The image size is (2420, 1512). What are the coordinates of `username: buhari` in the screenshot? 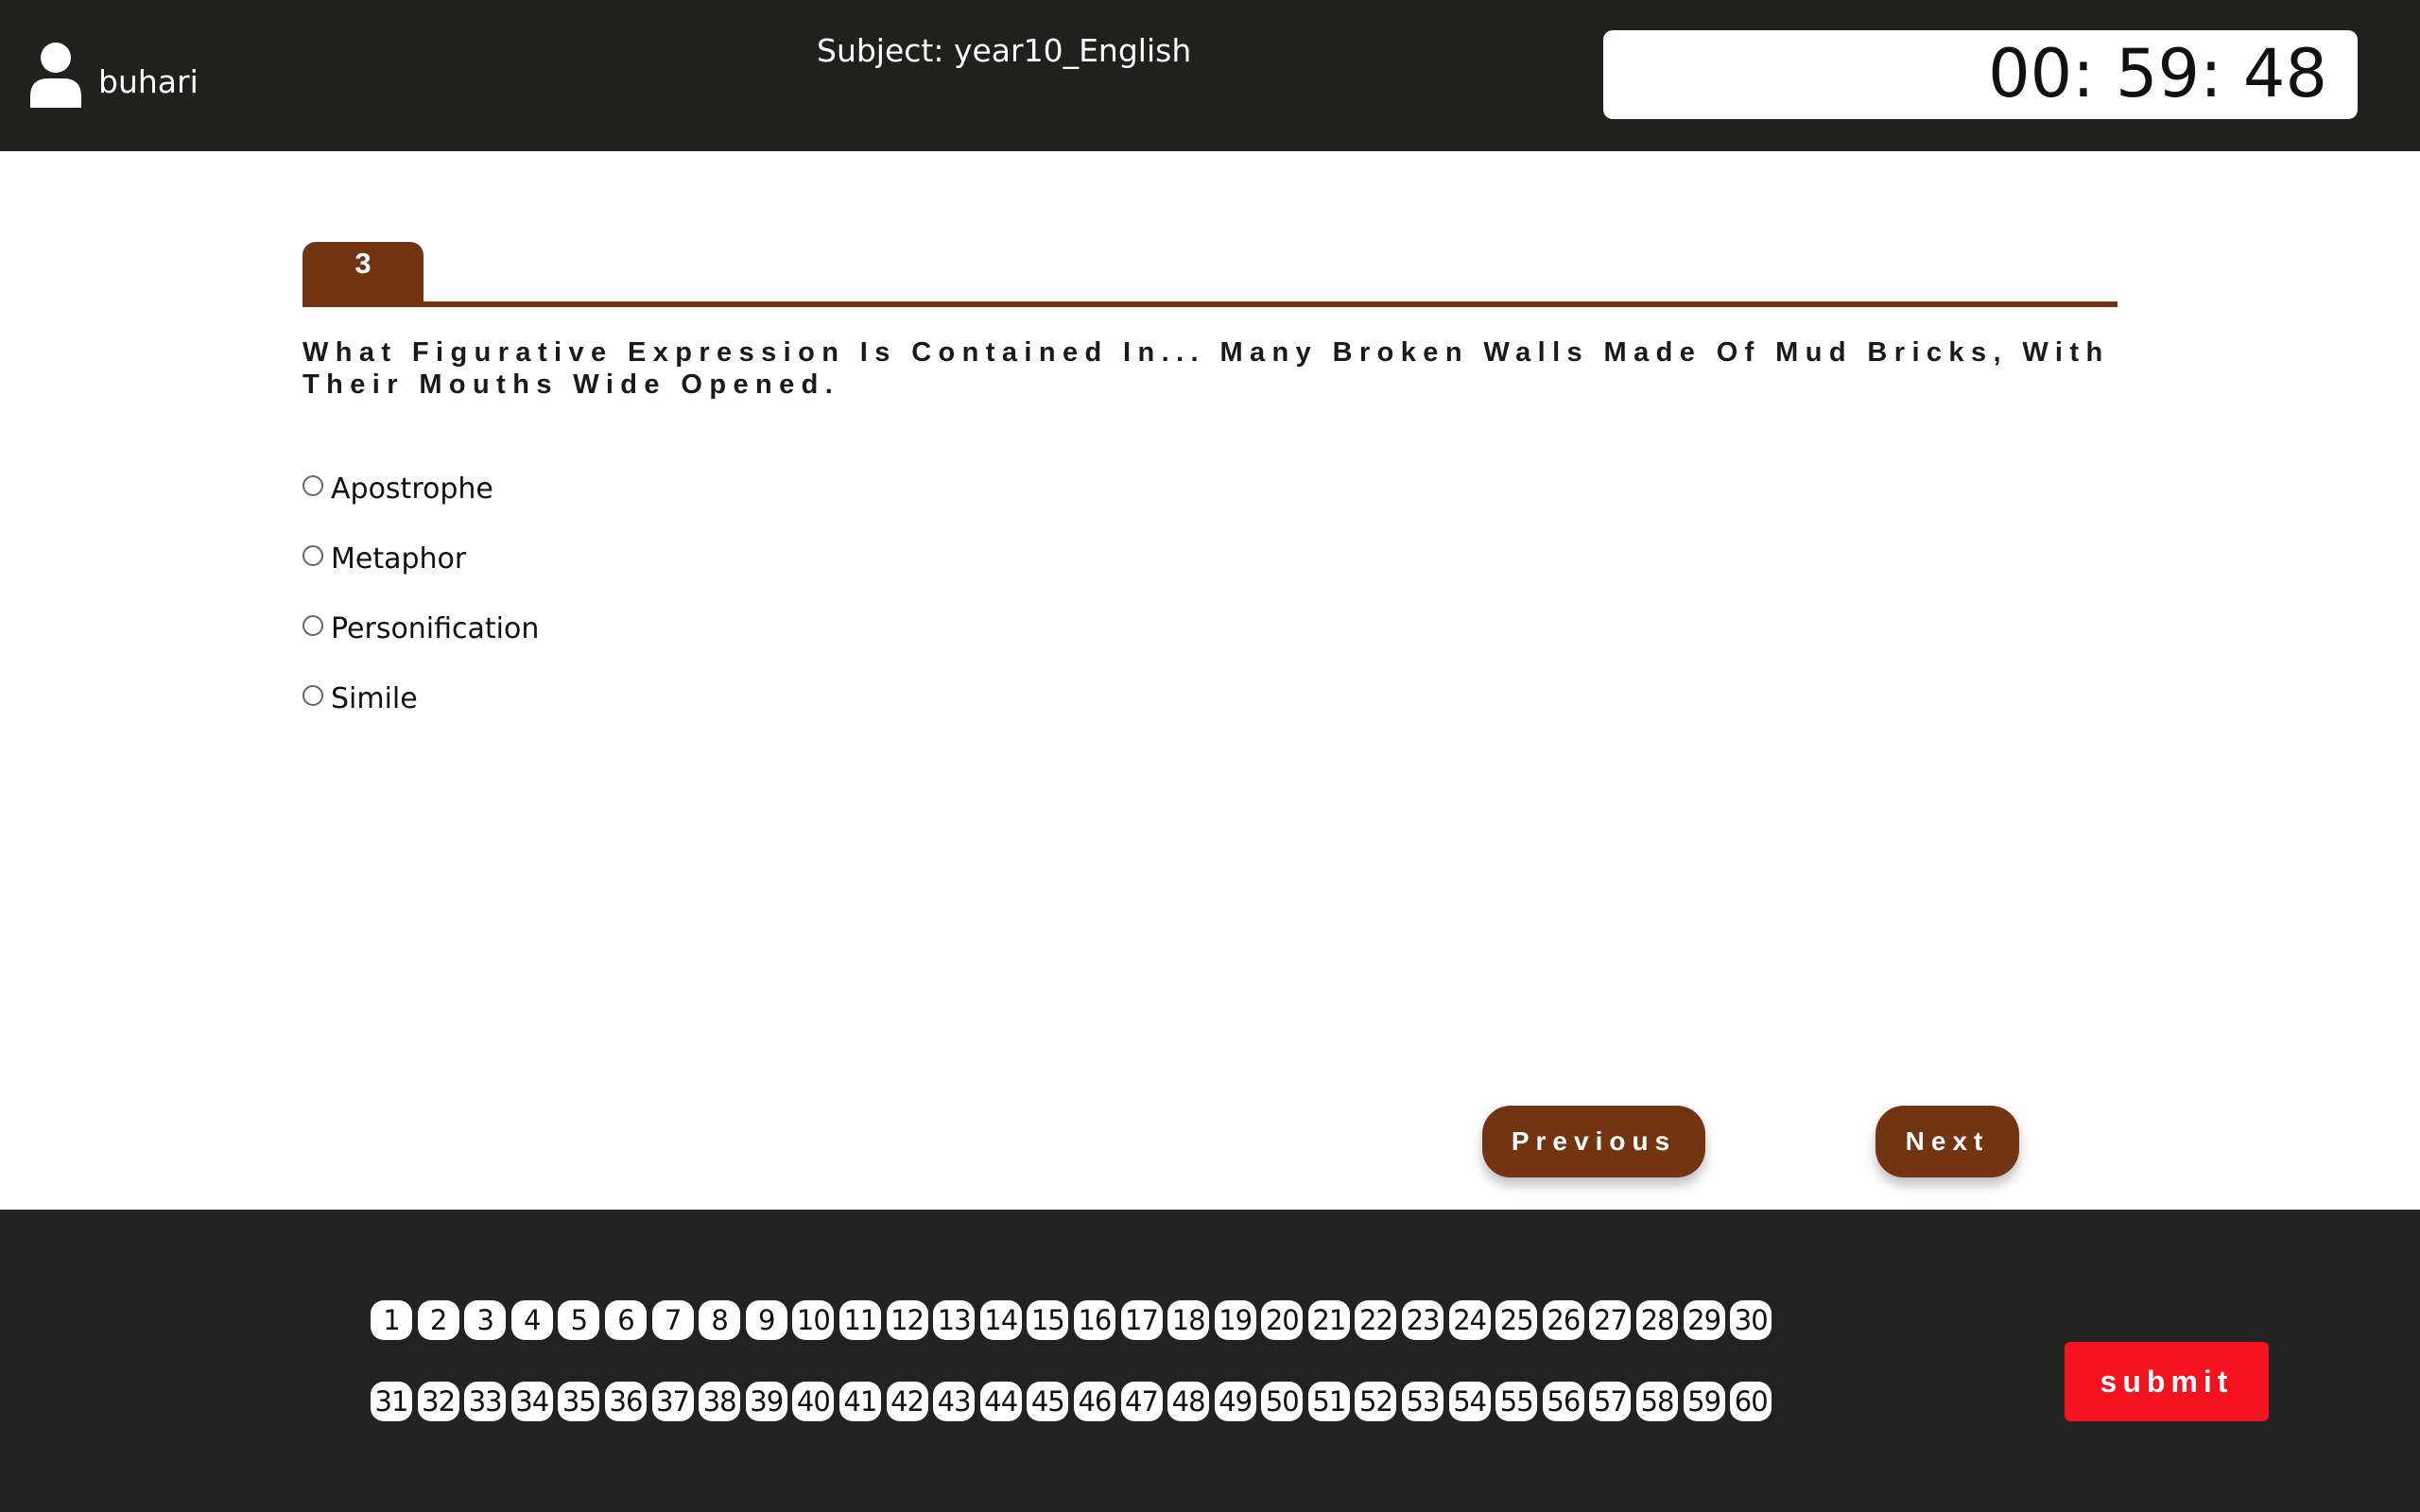 It's located at (148, 81).